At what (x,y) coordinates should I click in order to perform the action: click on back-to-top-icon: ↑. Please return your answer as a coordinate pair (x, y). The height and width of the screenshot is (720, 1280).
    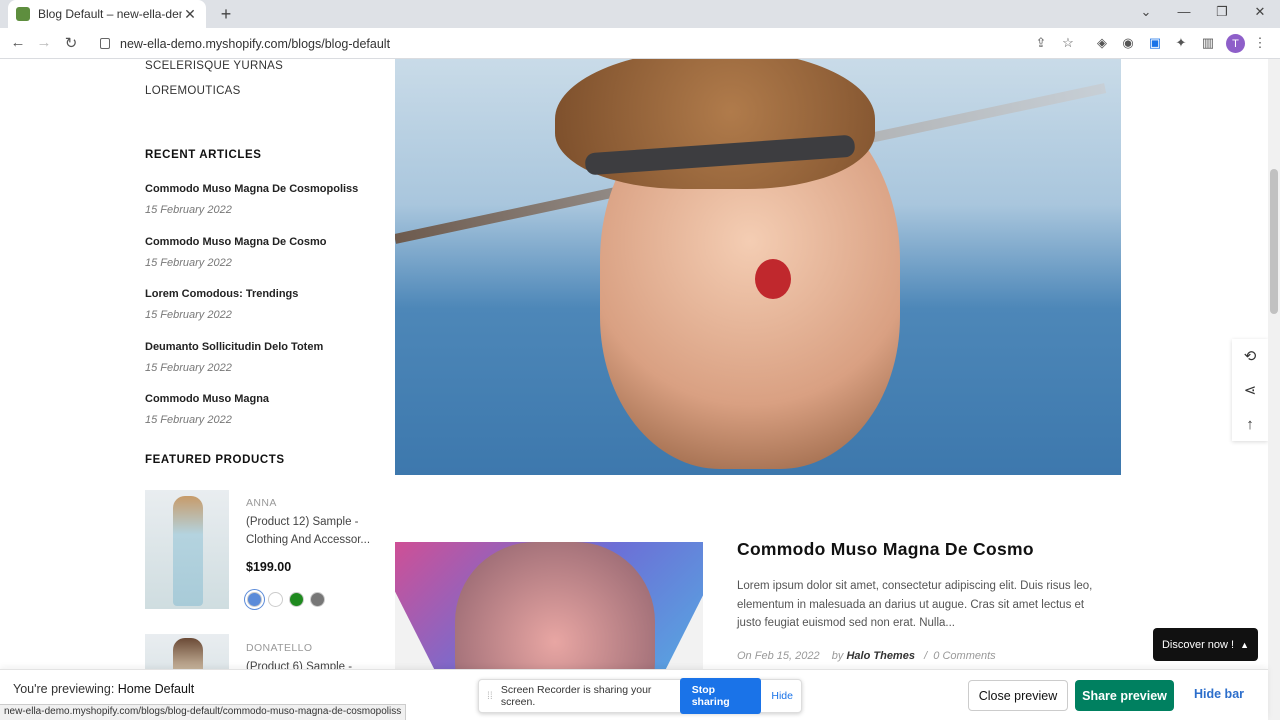
    Looking at the image, I should click on (1250, 424).